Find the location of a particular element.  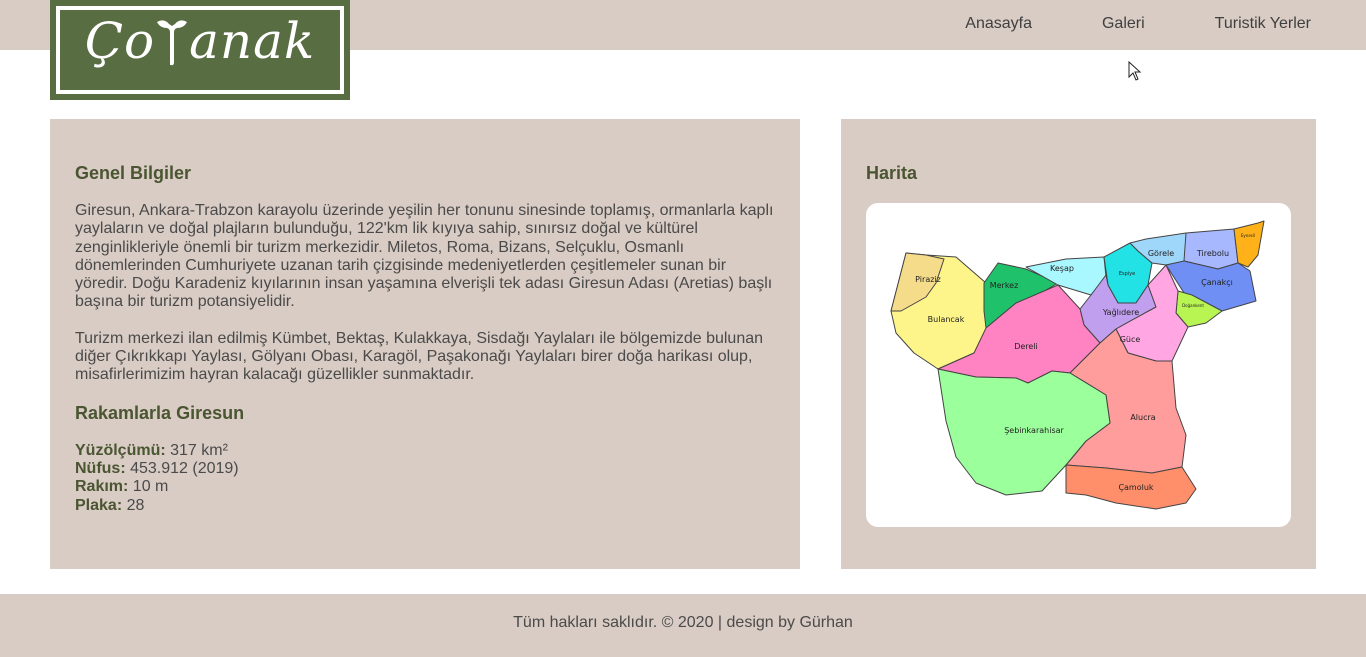

label-dogankent: Doğankent is located at coordinates (1193, 305).